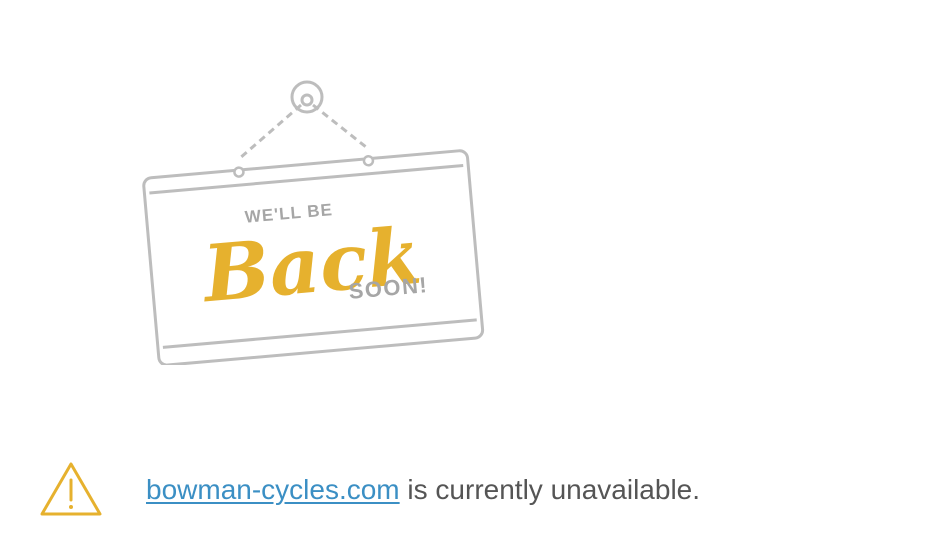 The height and width of the screenshot is (538, 925). What do you see at coordinates (307, 100) in the screenshot?
I see `hanging-nail-center` at bounding box center [307, 100].